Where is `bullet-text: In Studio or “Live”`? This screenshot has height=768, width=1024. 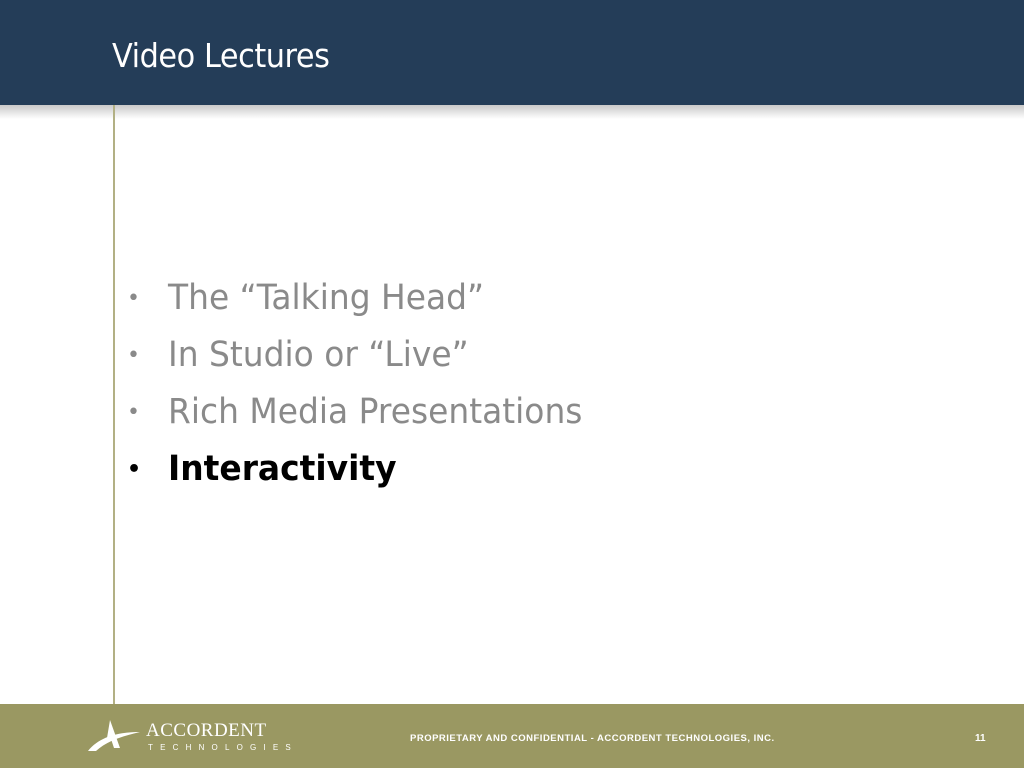 bullet-text: In Studio or “Live” is located at coordinates (318, 355).